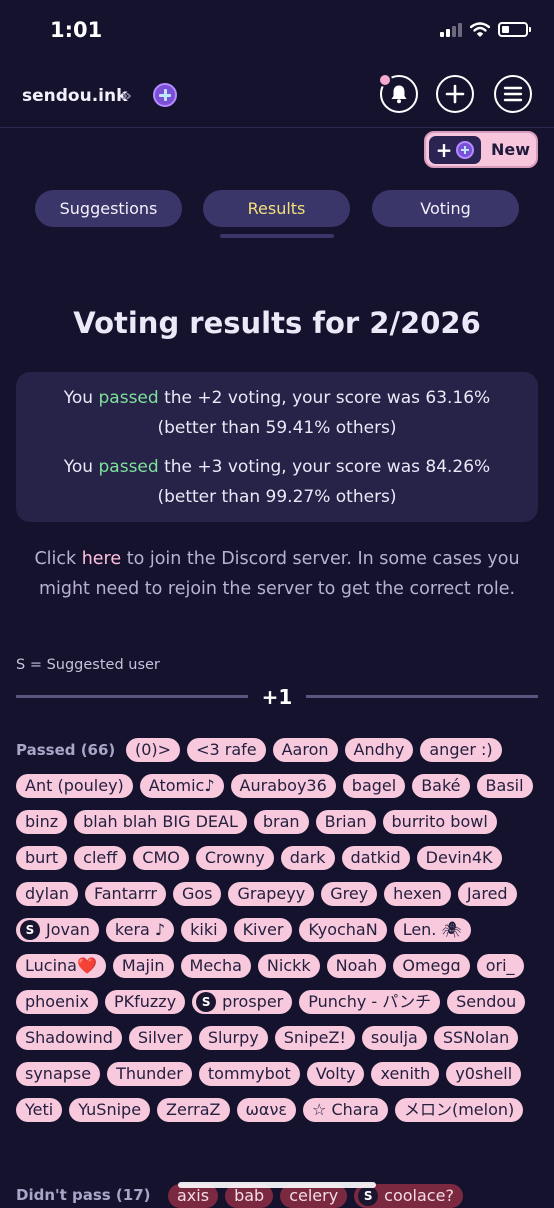 This screenshot has width=554, height=1208. I want to click on wifi-icon, so click(480, 29).